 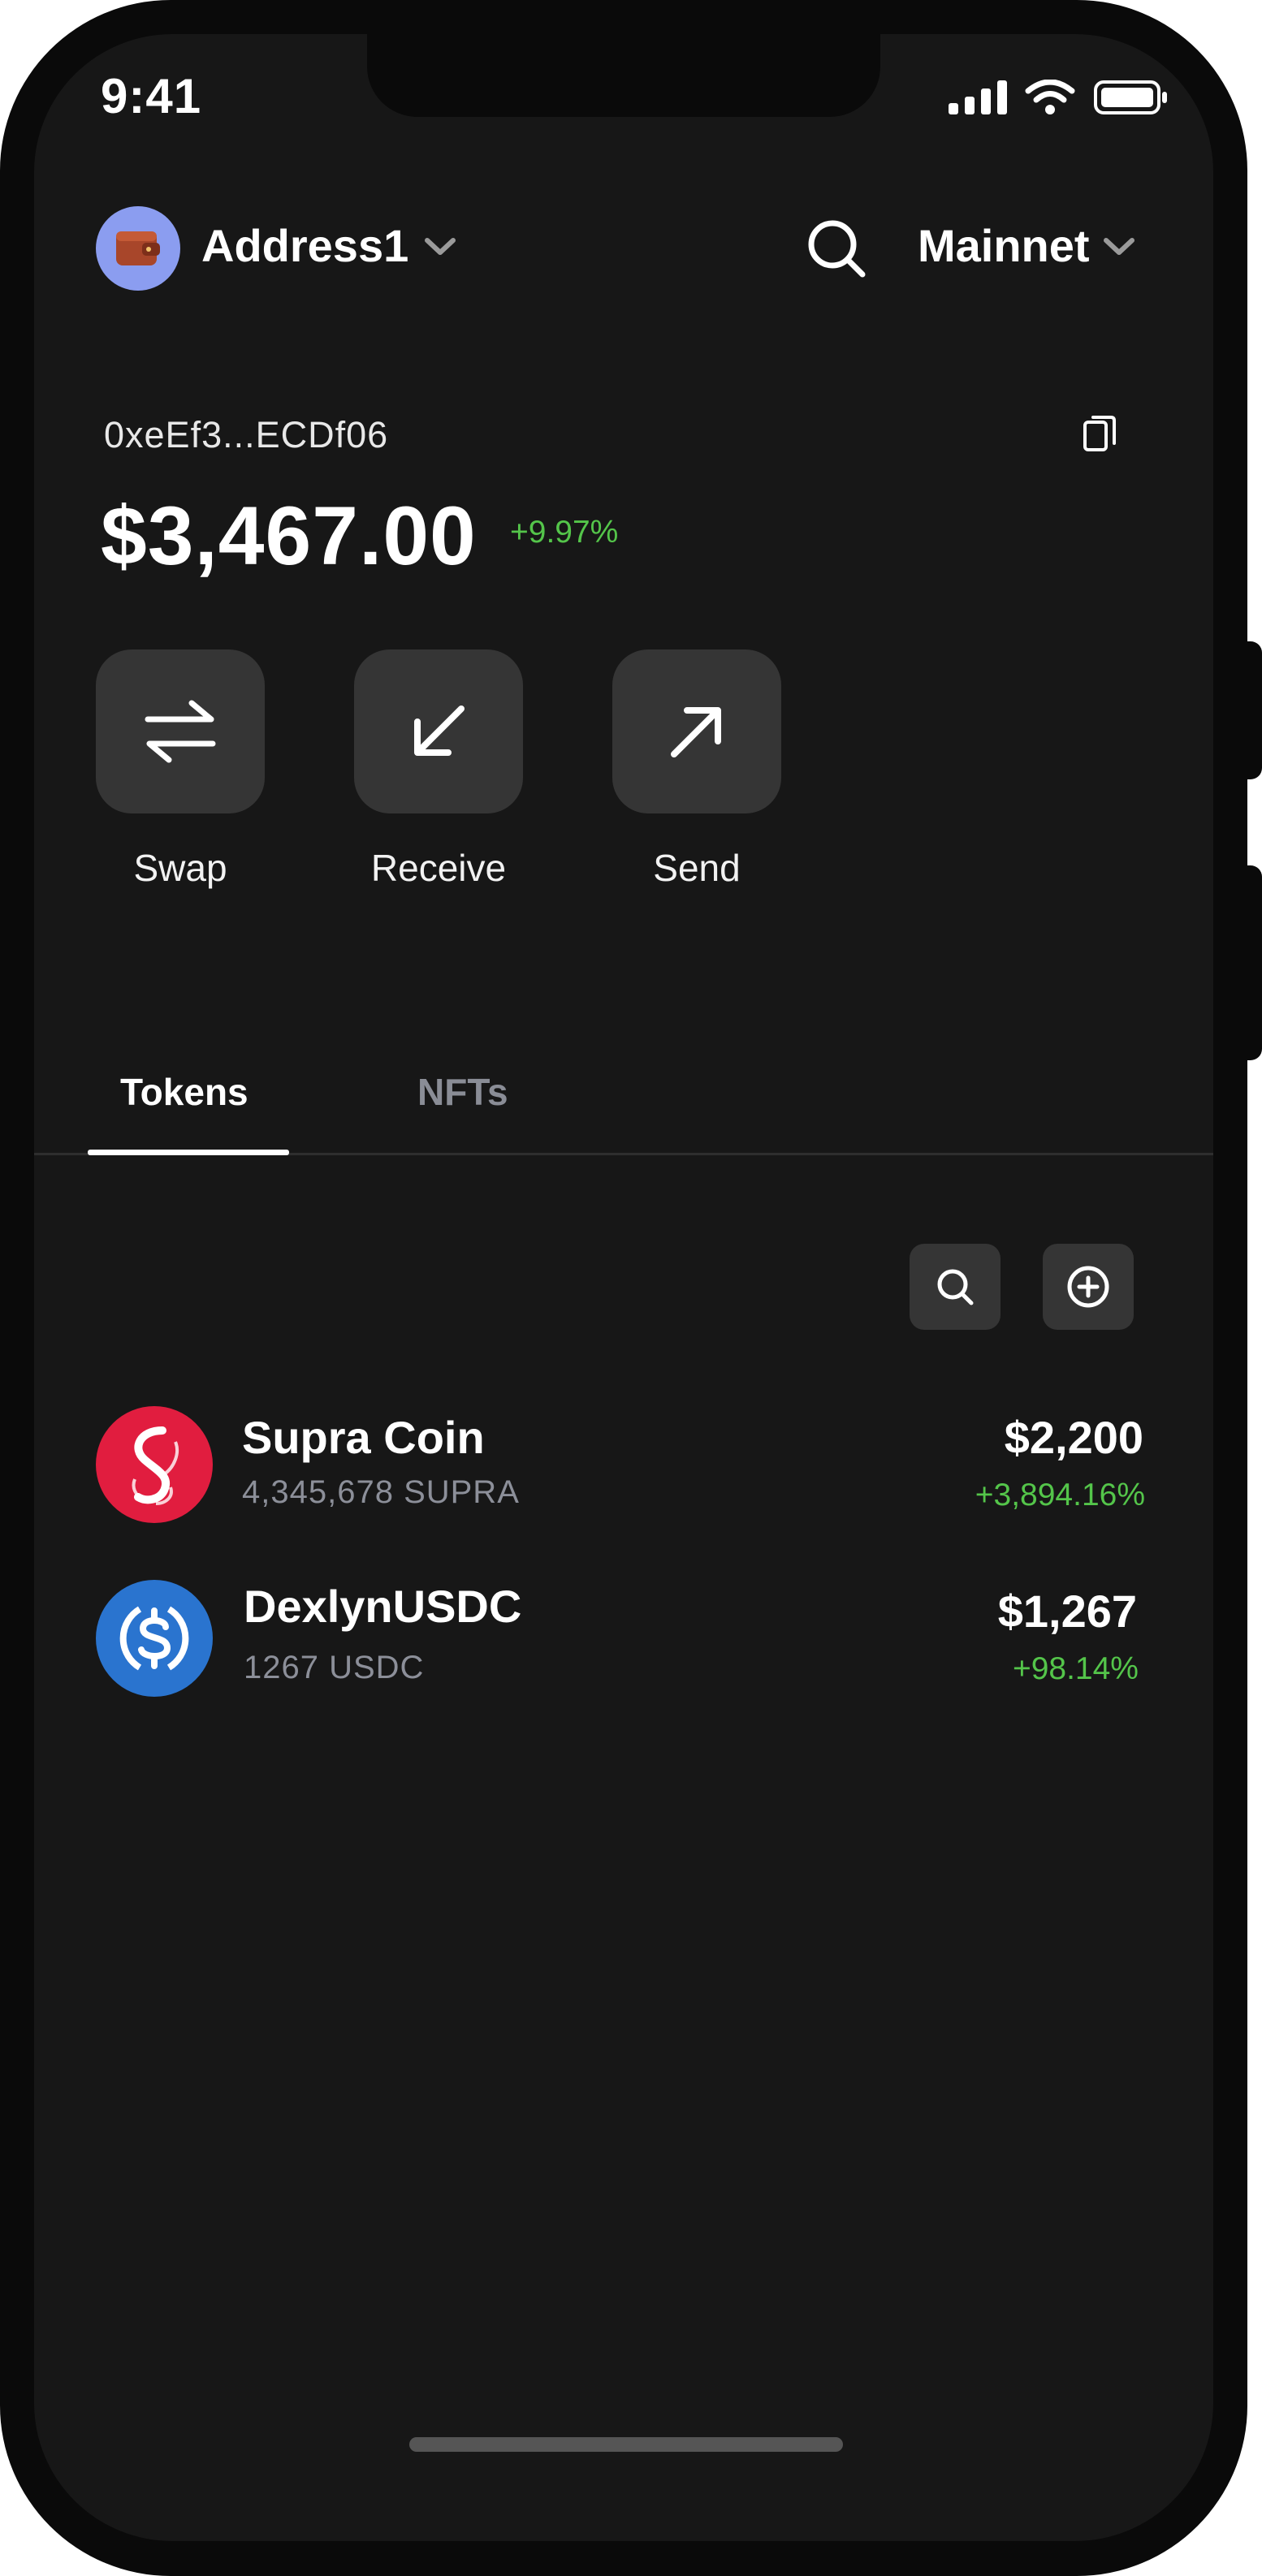 What do you see at coordinates (246, 434) in the screenshot?
I see `wallet-address: 0xeEf3...ECDf06` at bounding box center [246, 434].